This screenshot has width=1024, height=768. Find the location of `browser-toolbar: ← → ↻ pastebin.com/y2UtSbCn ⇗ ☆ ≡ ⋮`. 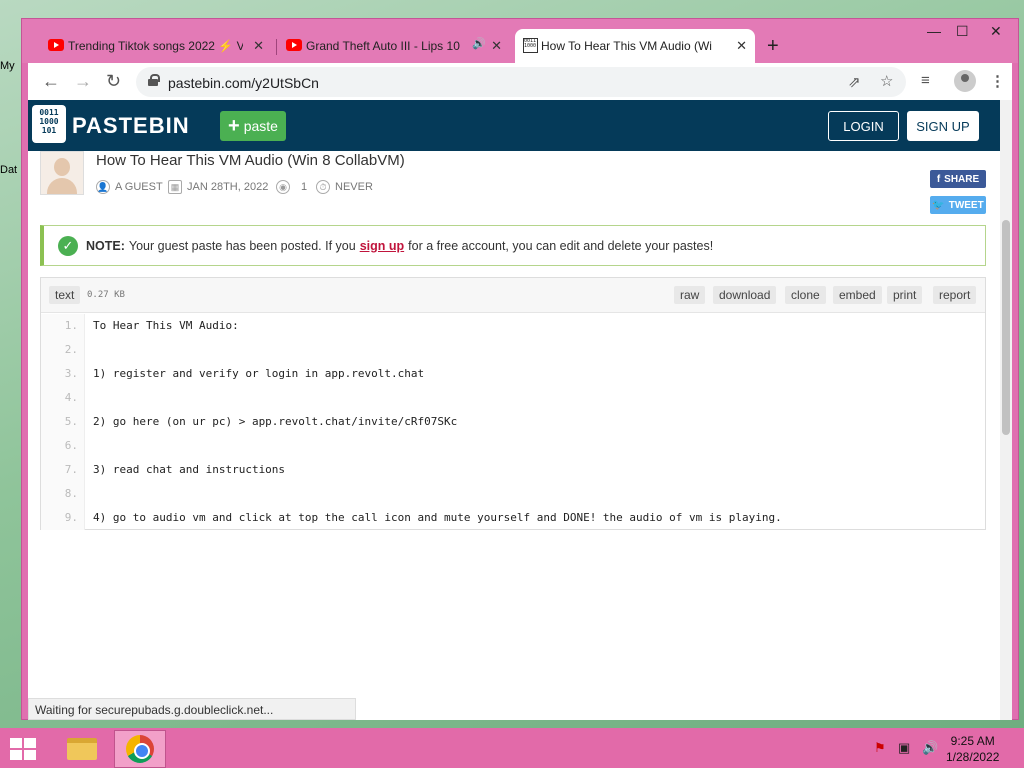

browser-toolbar: ← → ↻ pastebin.com/y2UtSbCn ⇗ ☆ ≡ ⋮ is located at coordinates (520, 81).